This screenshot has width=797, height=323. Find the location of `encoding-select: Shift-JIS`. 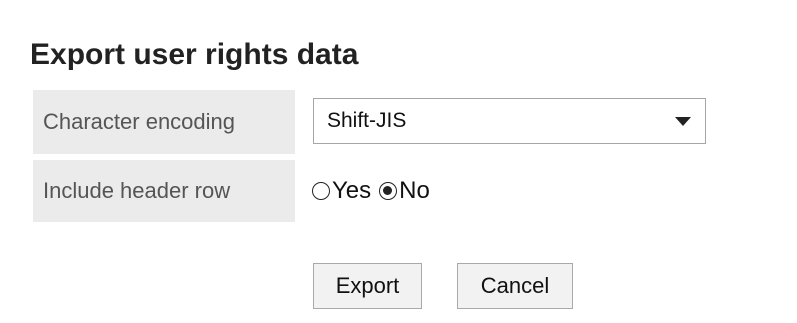

encoding-select: Shift-JIS is located at coordinates (509, 121).